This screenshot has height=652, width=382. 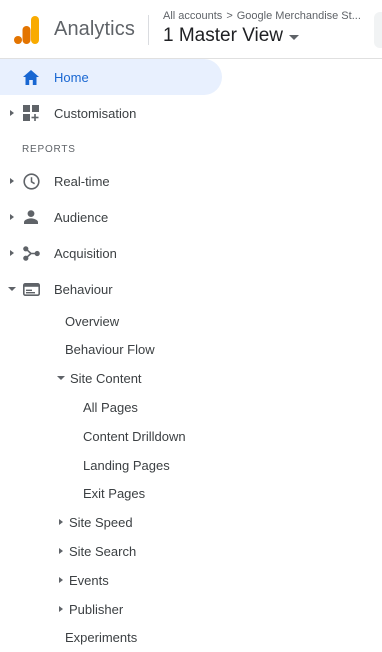 What do you see at coordinates (71, 77) in the screenshot?
I see `sidebar-item-label: Home` at bounding box center [71, 77].